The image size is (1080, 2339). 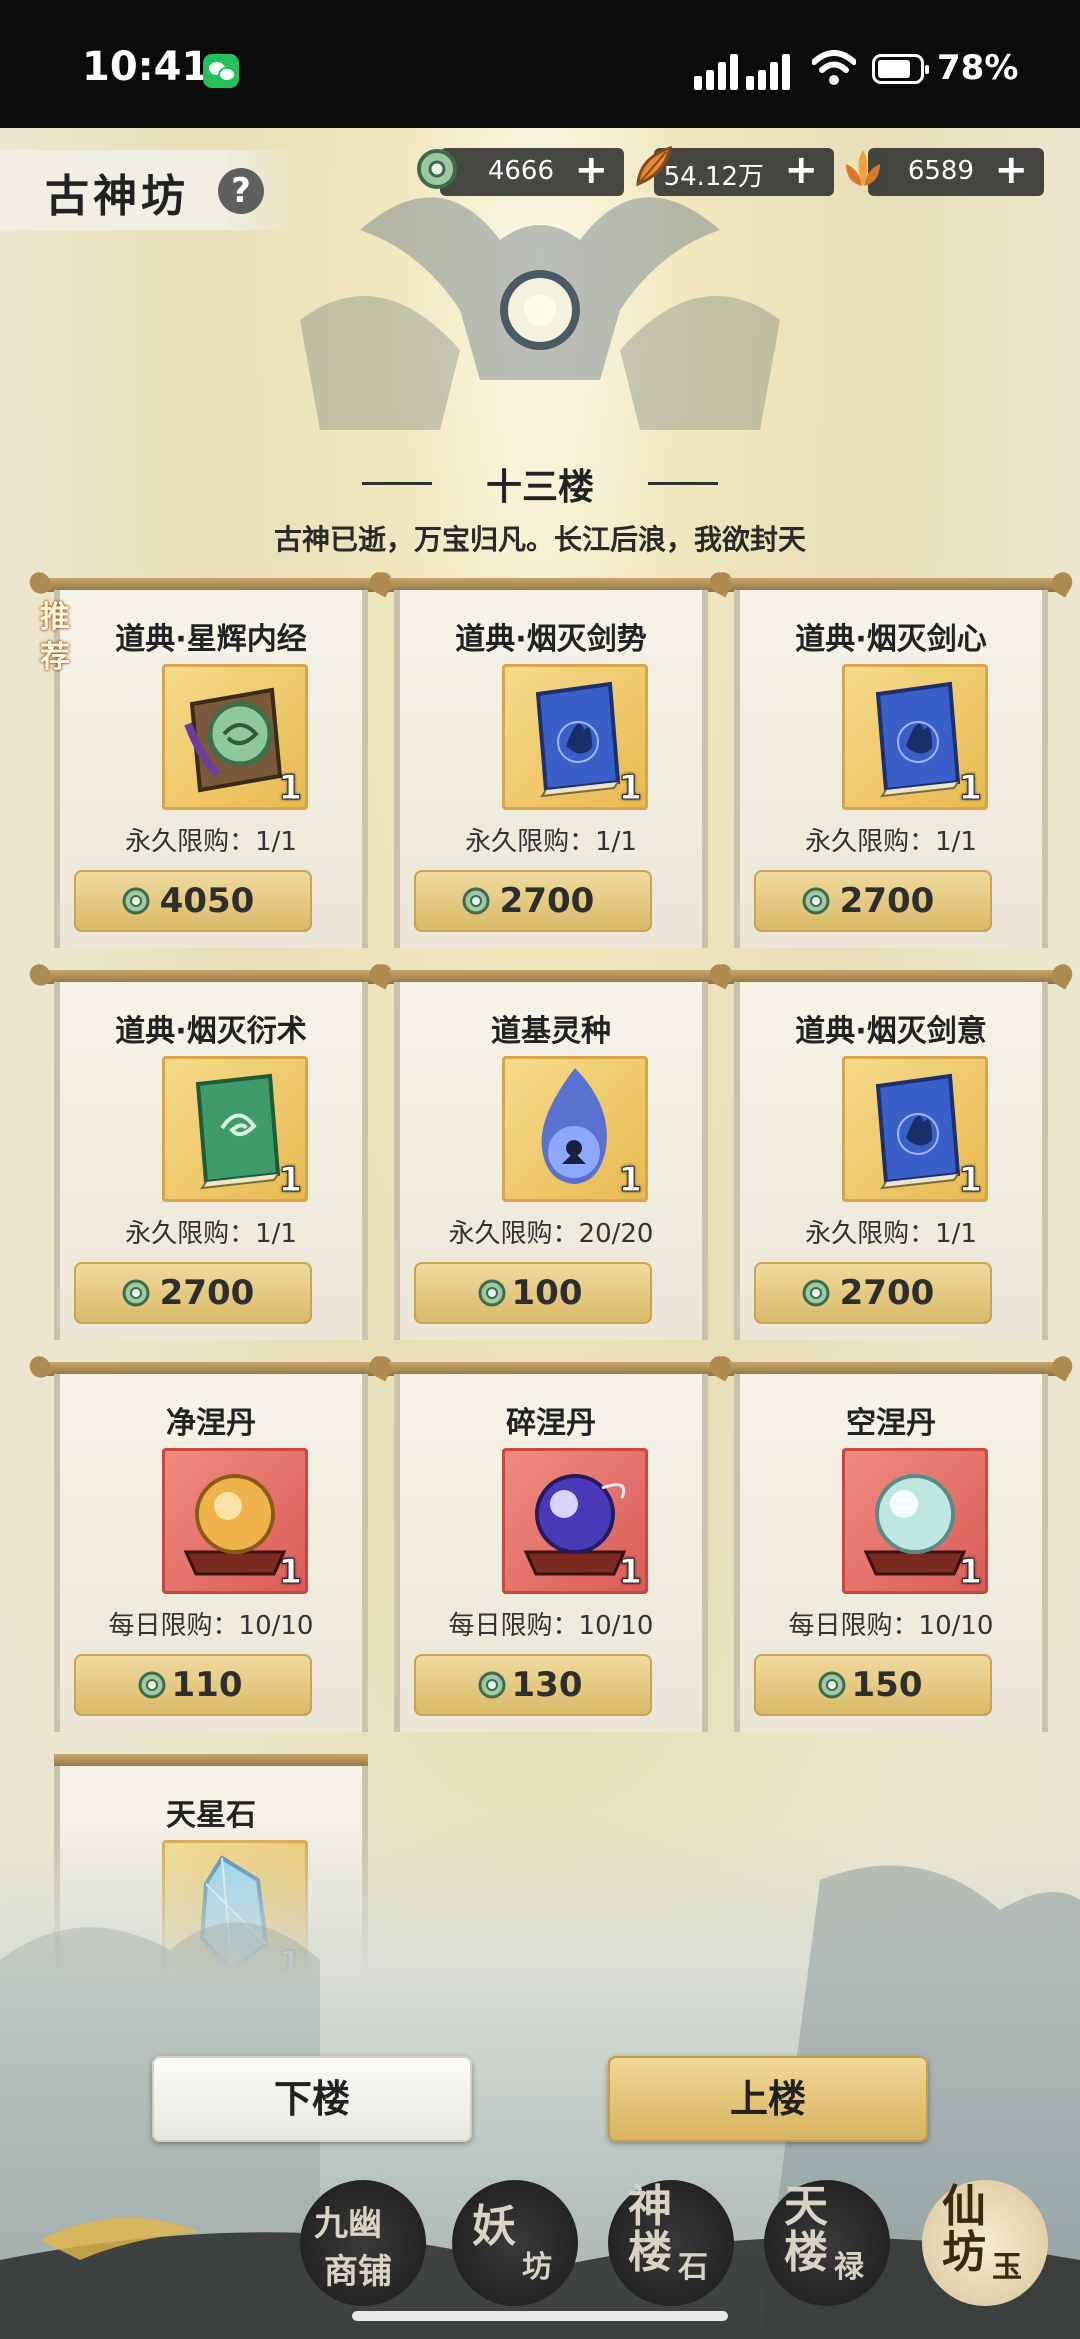 I want to click on battery-percent: 78%, so click(x=978, y=68).